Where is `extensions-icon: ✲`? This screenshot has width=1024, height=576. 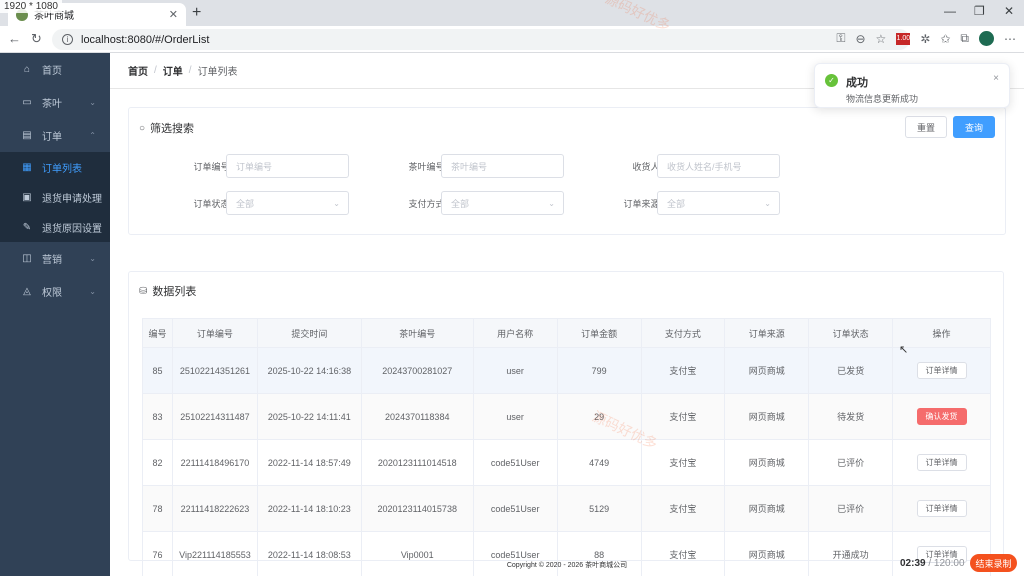
extensions-icon: ✲ is located at coordinates (925, 39).